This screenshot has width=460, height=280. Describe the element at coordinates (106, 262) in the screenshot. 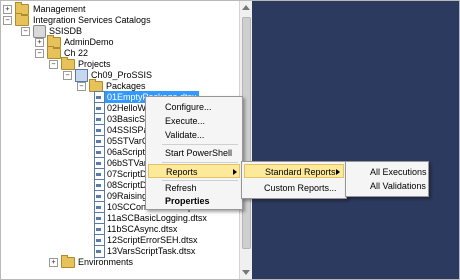

I see `tree-node-label: Environments` at that location.